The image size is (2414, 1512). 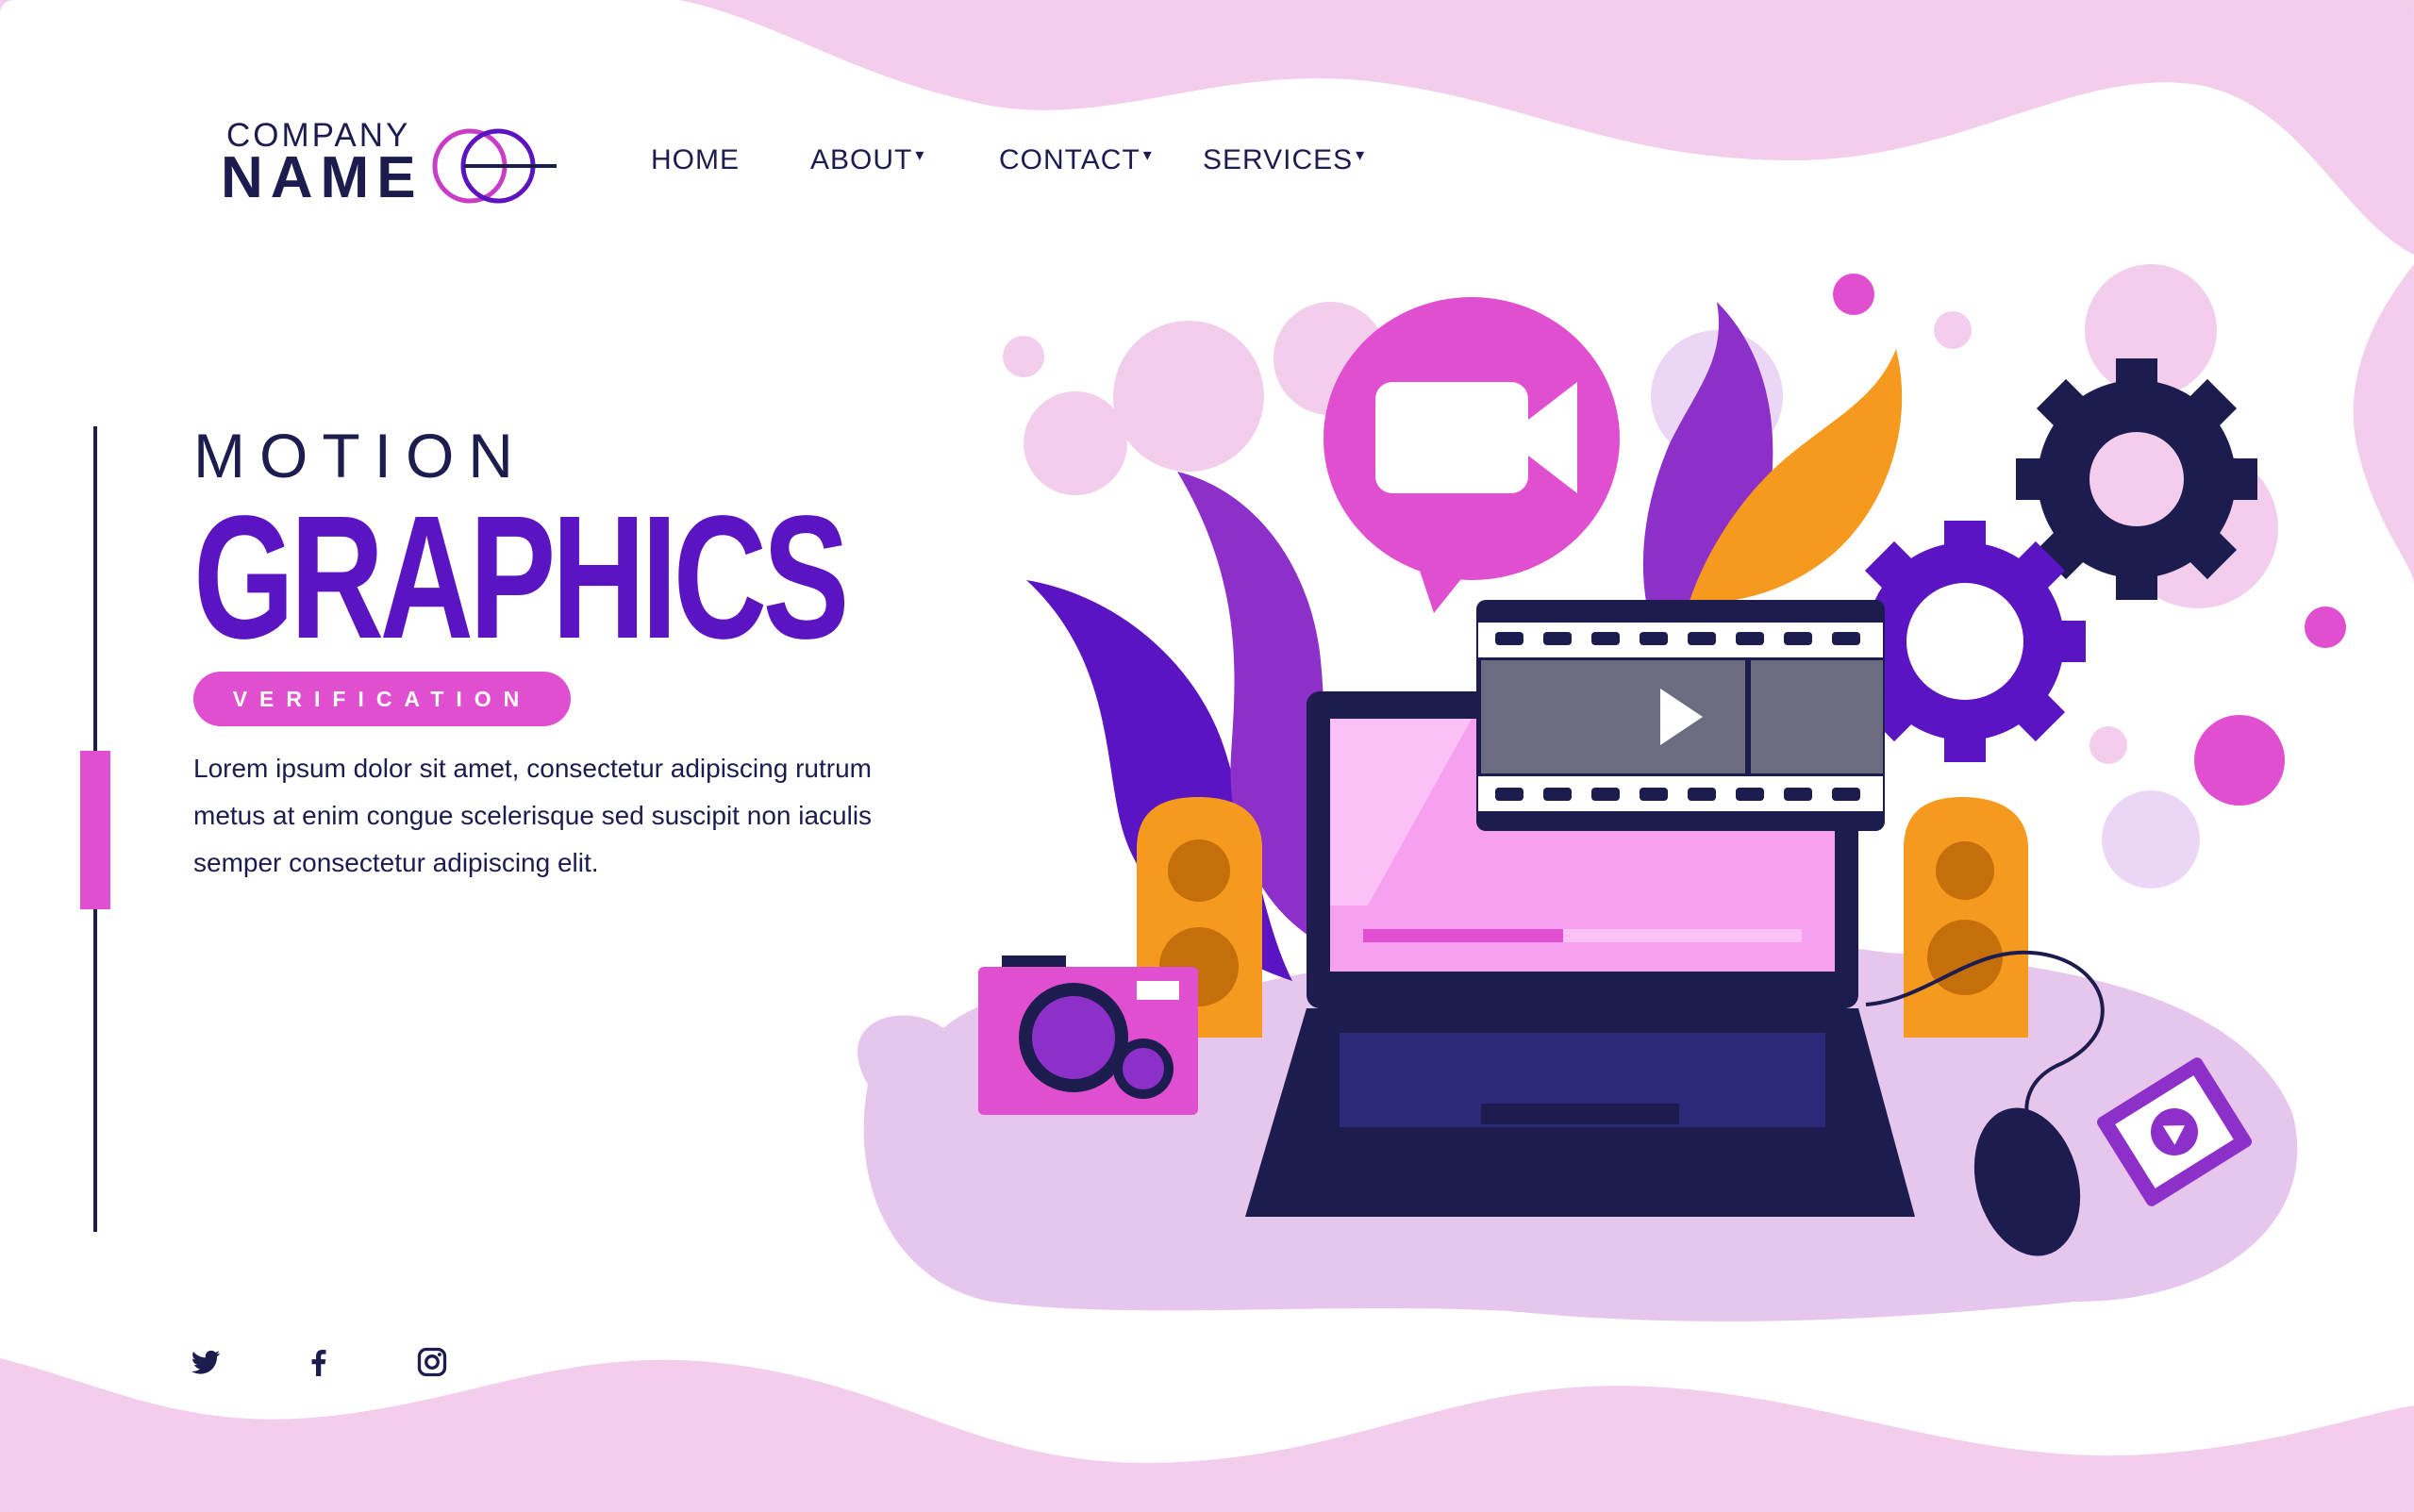 I want to click on scroll-indicator, so click(x=95, y=830).